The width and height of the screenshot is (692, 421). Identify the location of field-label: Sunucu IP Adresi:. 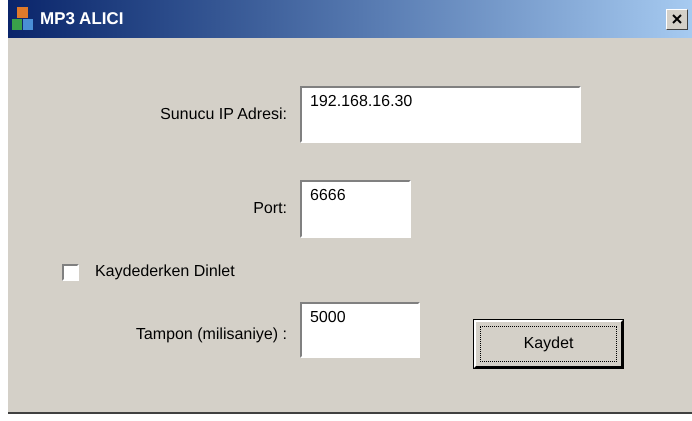
(223, 114).